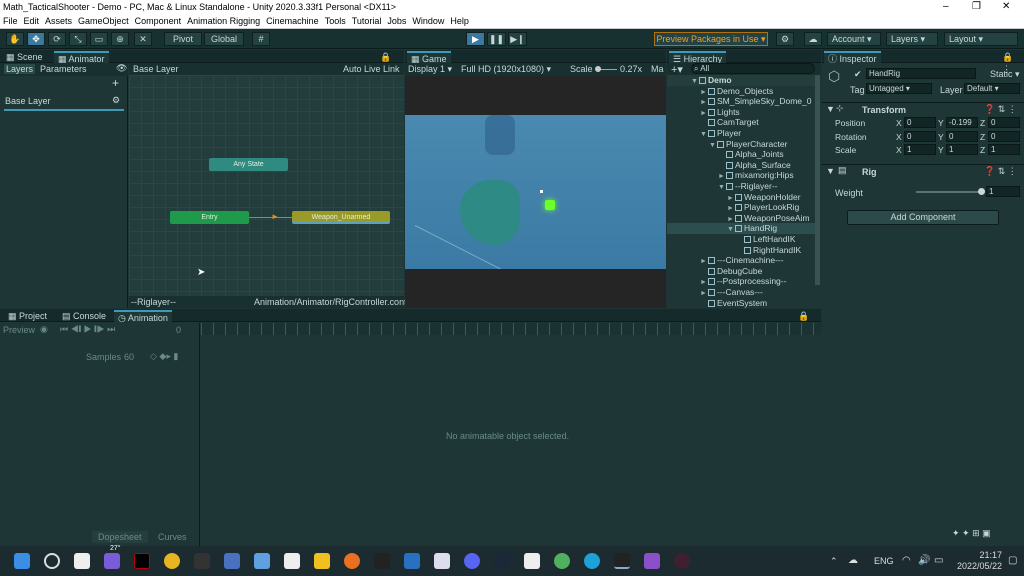 This screenshot has height=576, width=1024. Describe the element at coordinates (753, 68) in the screenshot. I see `hierarchy-search-input: ⌕ All` at that location.